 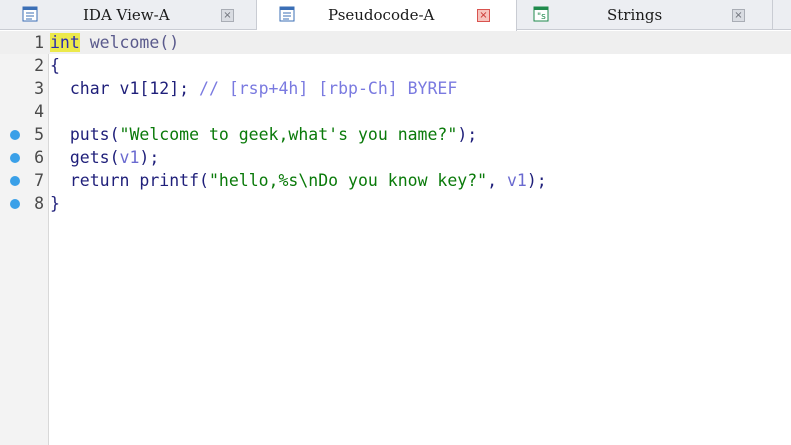 What do you see at coordinates (85, 157) in the screenshot?
I see `code-token: gets(` at bounding box center [85, 157].